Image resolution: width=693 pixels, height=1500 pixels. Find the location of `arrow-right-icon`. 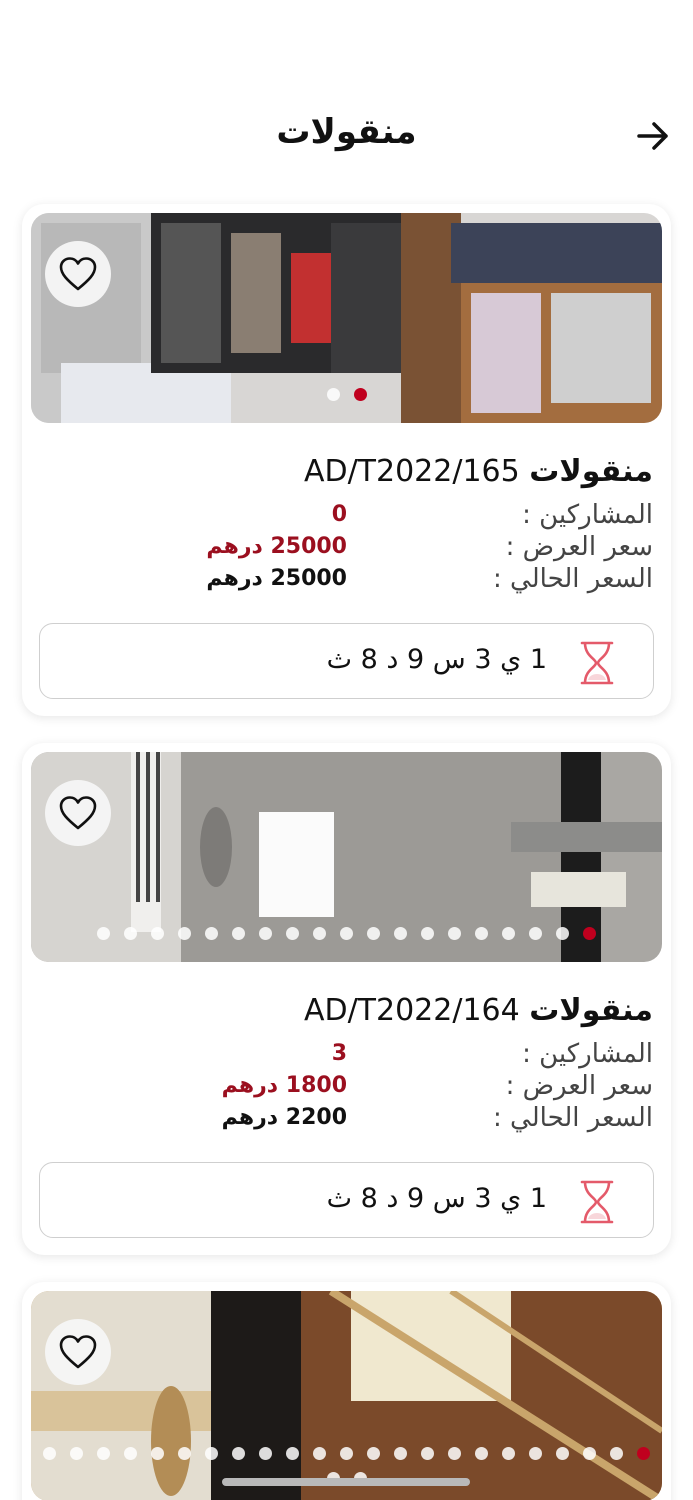

arrow-right-icon is located at coordinates (653, 136).